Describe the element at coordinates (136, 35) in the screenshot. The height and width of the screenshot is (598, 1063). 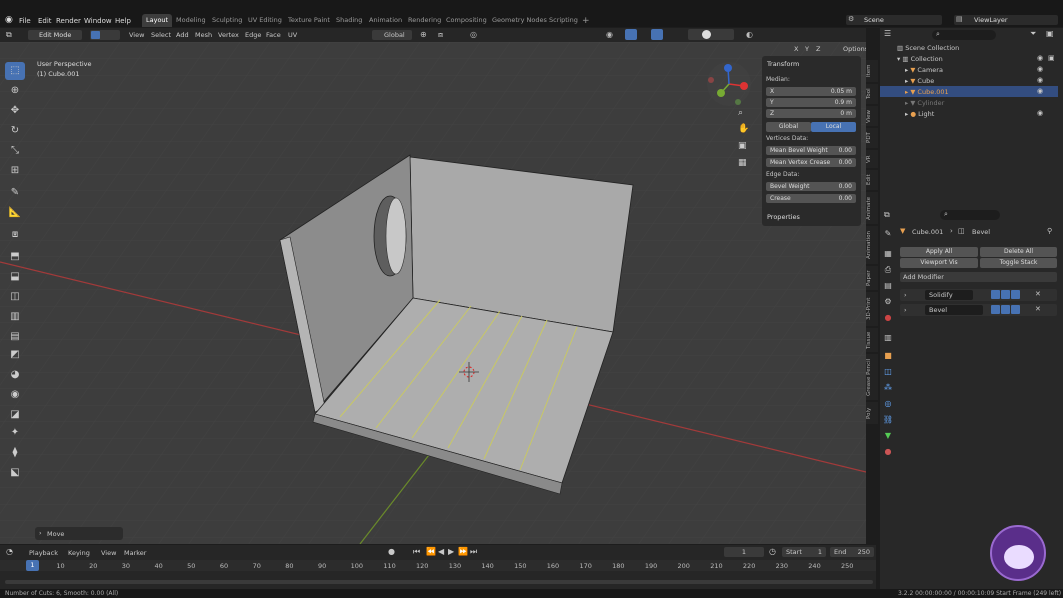
I see `header-menu-view: View` at that location.